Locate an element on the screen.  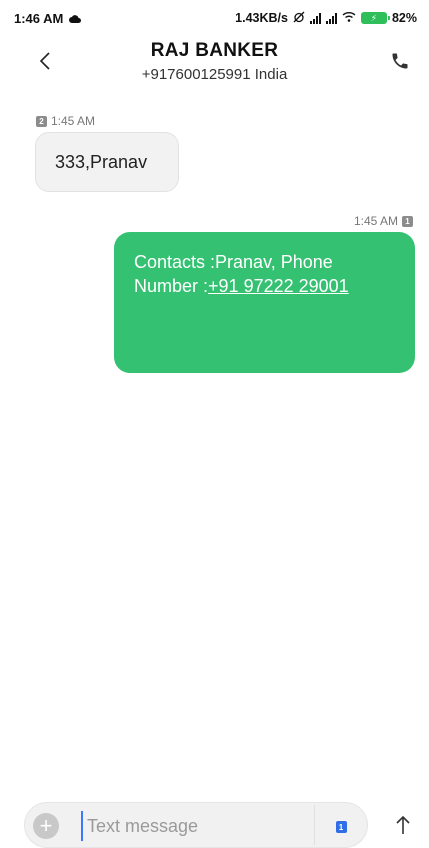
status-left: 1:46 AM is located at coordinates (48, 18).